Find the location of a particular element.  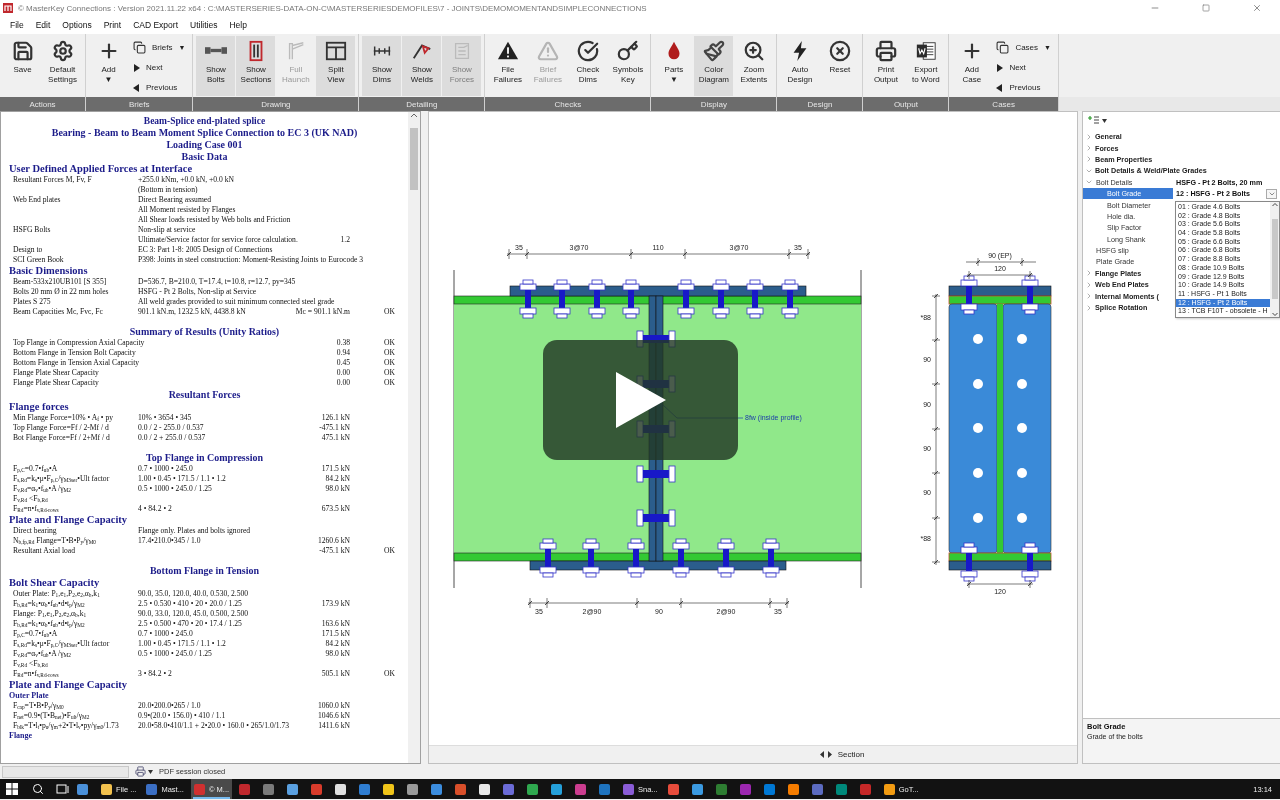

paintbrush-icon is located at coordinates (713, 51).